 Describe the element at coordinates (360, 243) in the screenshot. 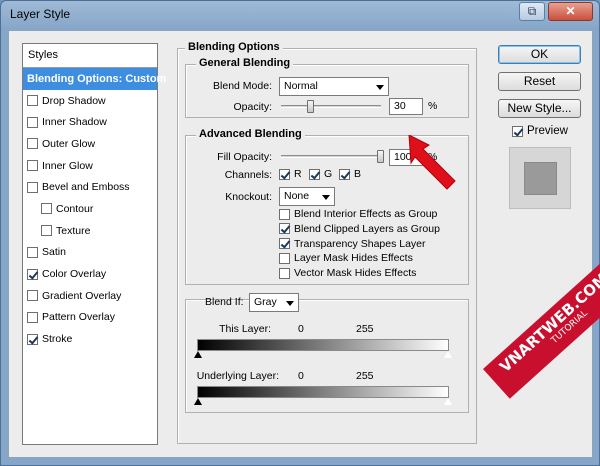

I see `advanced-option-label: Transparency Shapes Layer` at that location.